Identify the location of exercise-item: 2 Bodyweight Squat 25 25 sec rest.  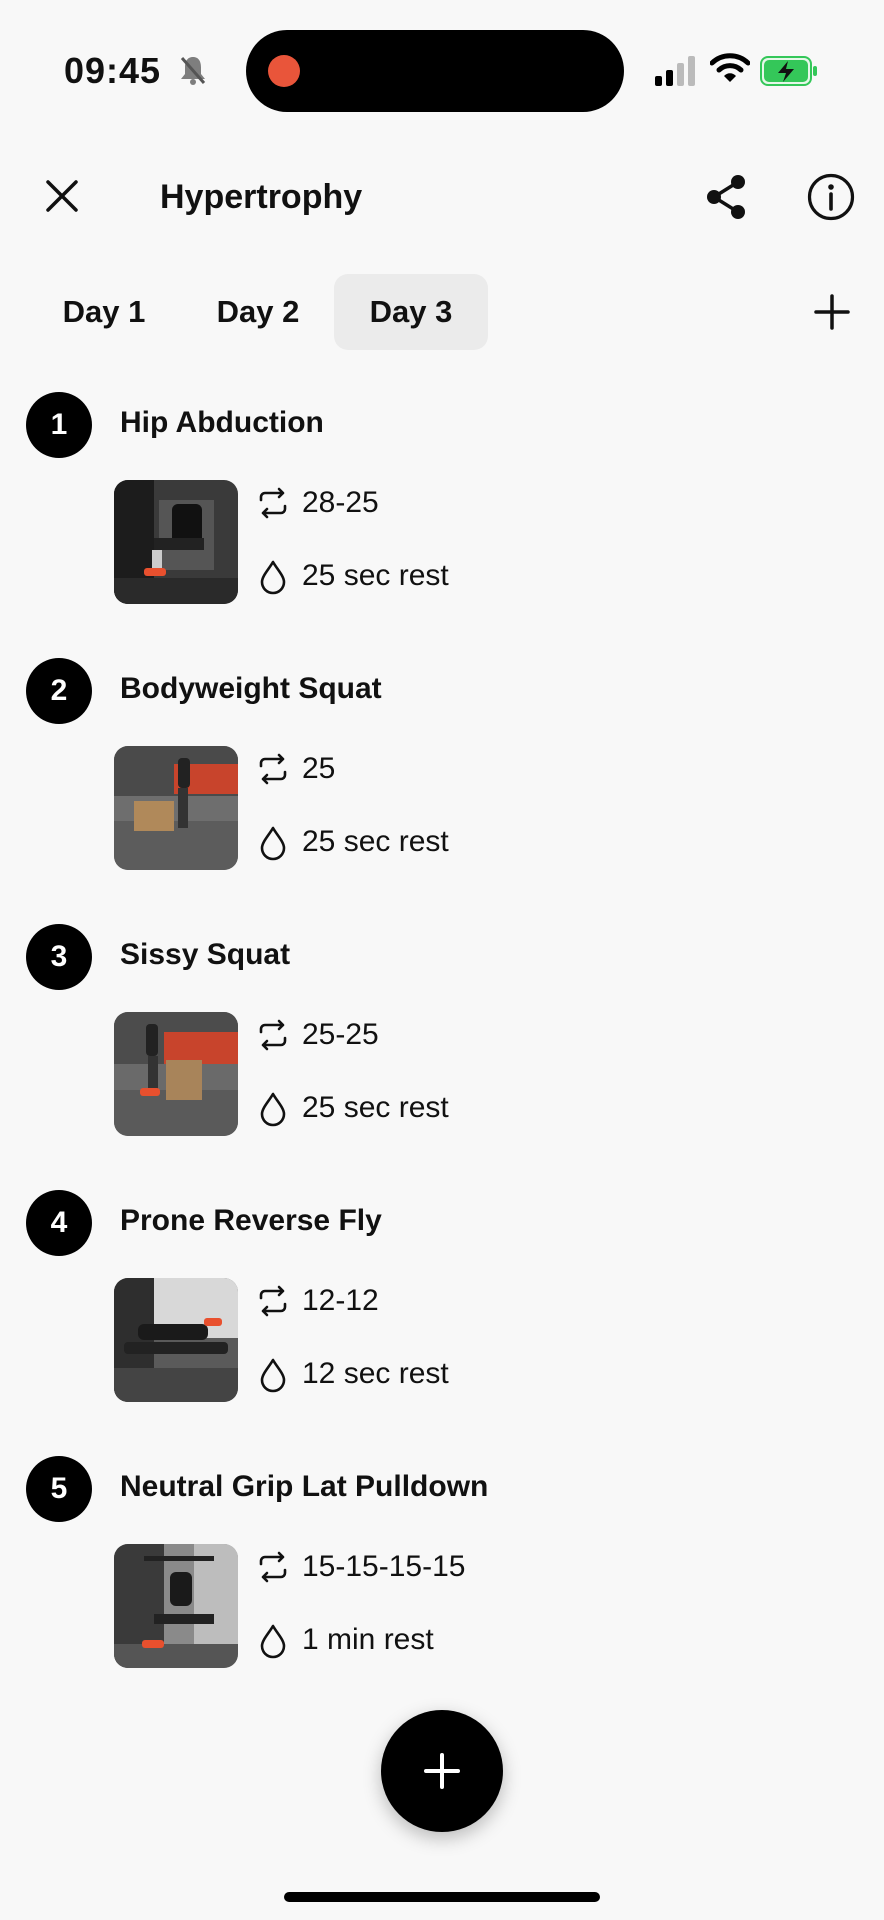
(442, 778).